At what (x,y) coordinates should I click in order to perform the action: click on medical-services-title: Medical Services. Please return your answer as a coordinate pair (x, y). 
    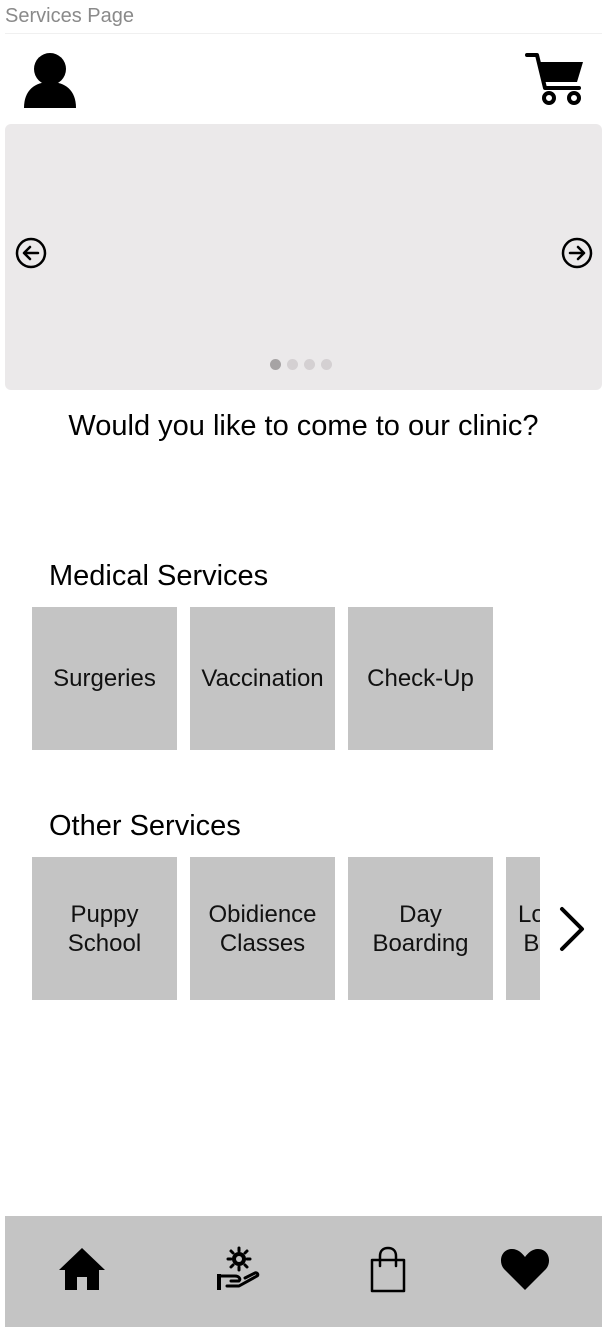
    Looking at the image, I should click on (159, 576).